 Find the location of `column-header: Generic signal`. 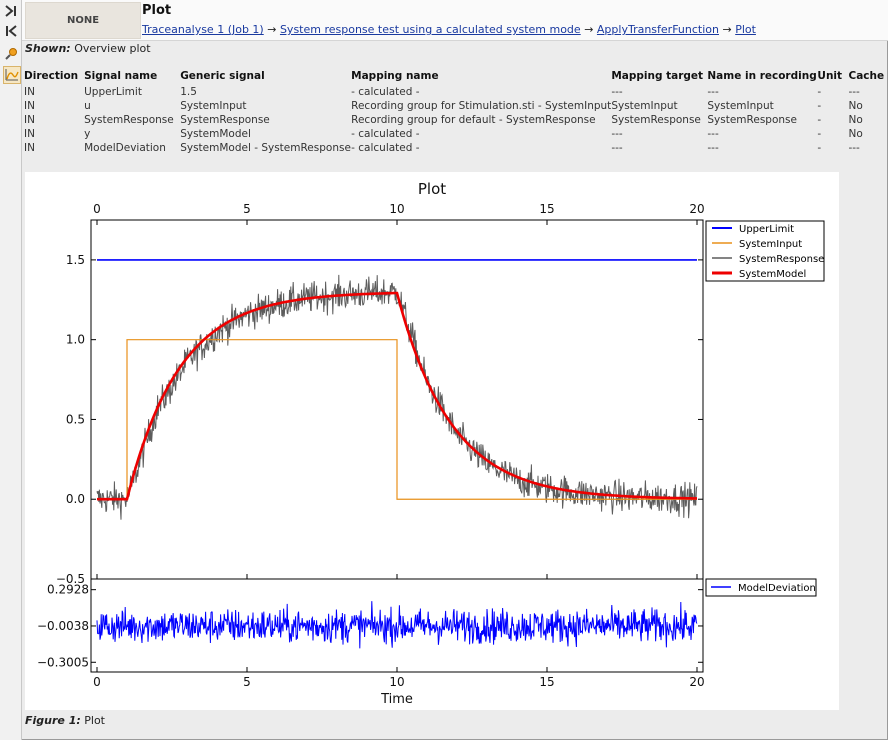

column-header: Generic signal is located at coordinates (222, 76).